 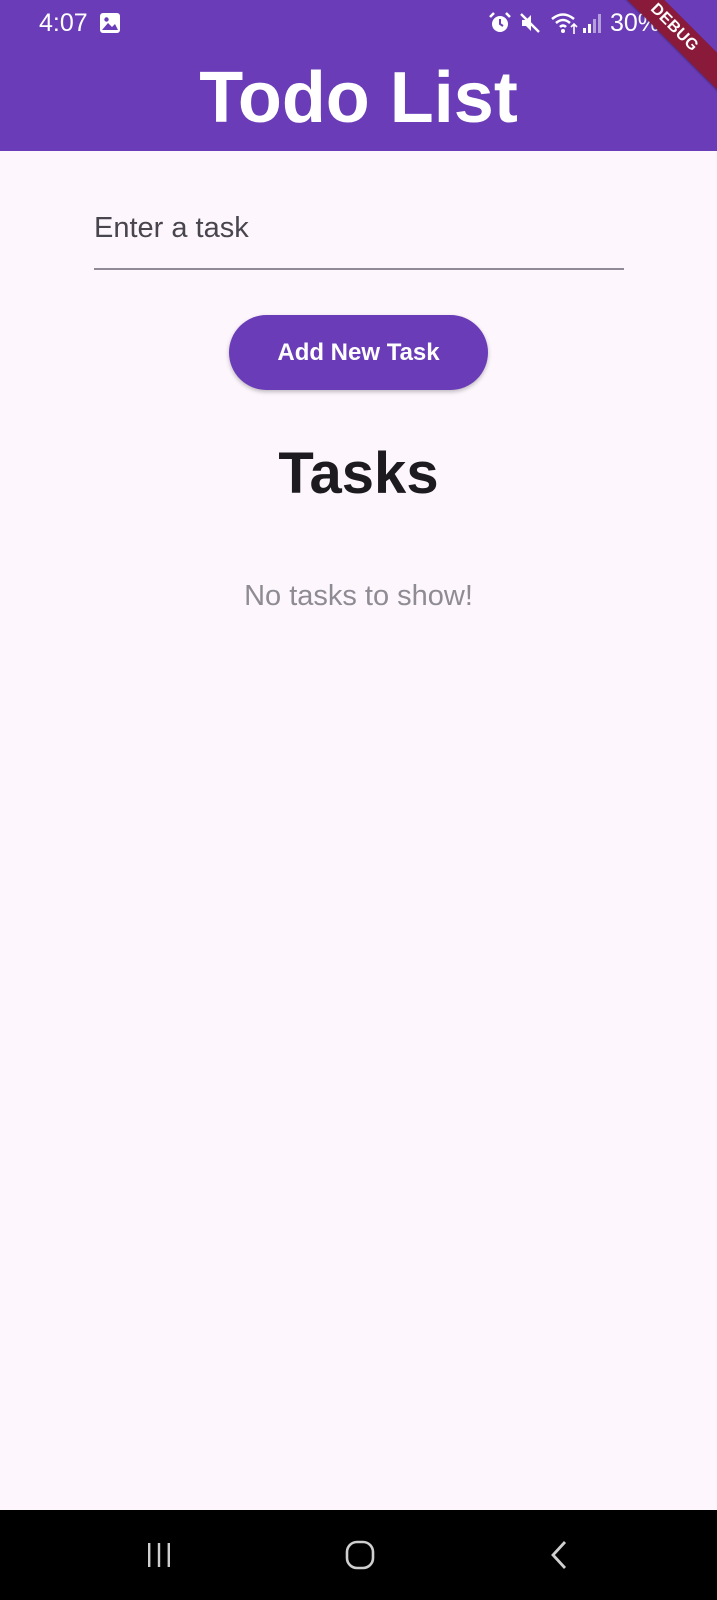 I want to click on wifi-icon, so click(x=564, y=23).